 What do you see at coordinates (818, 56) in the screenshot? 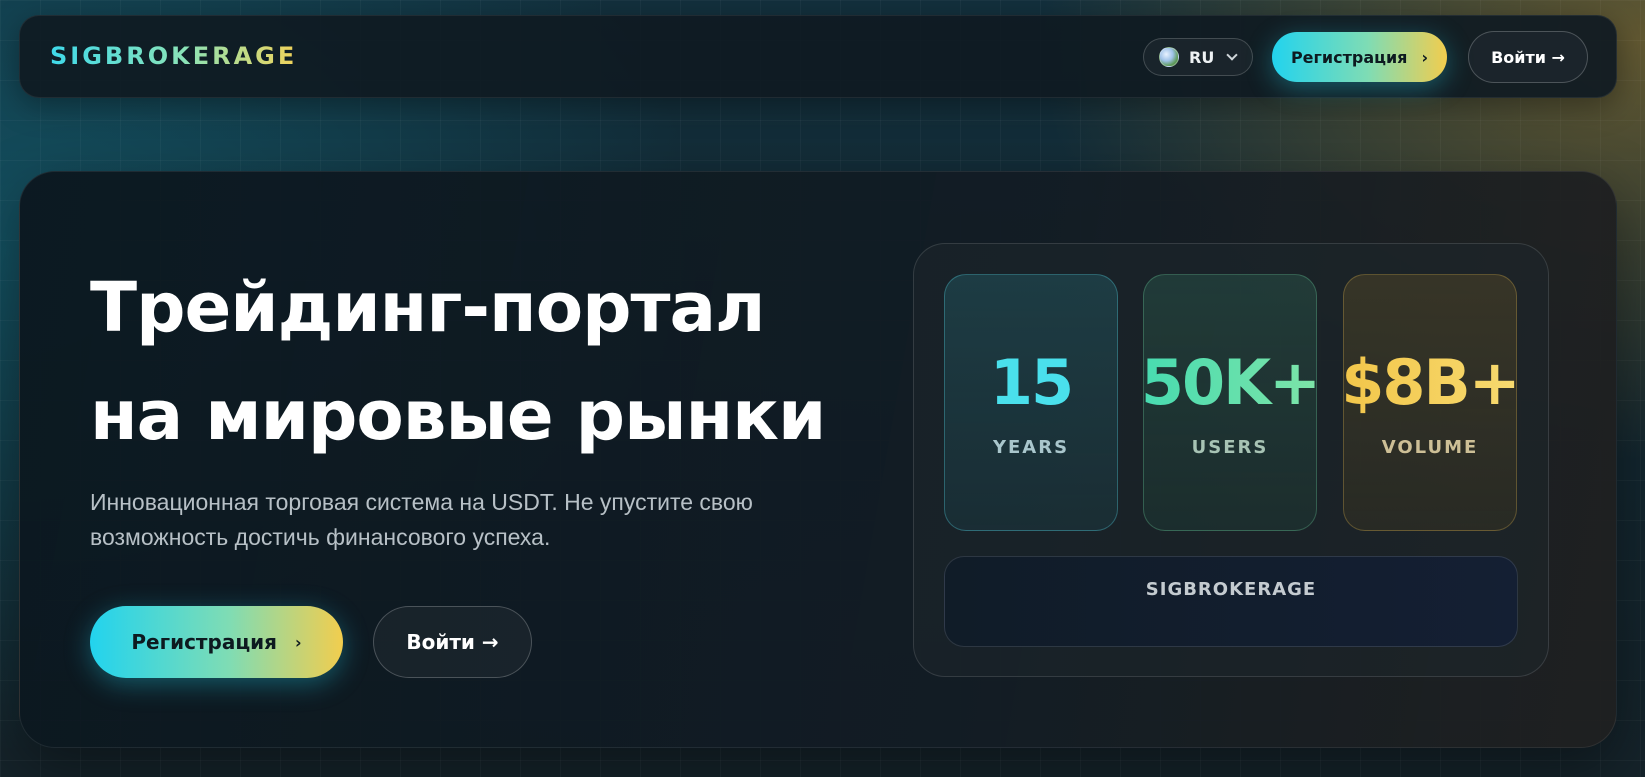
I see `top-navbar: SIGBROKERAGE RU Регистрация › Войти →` at bounding box center [818, 56].